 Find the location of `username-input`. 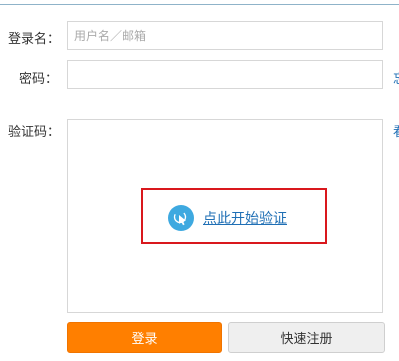

username-input is located at coordinates (225, 35).